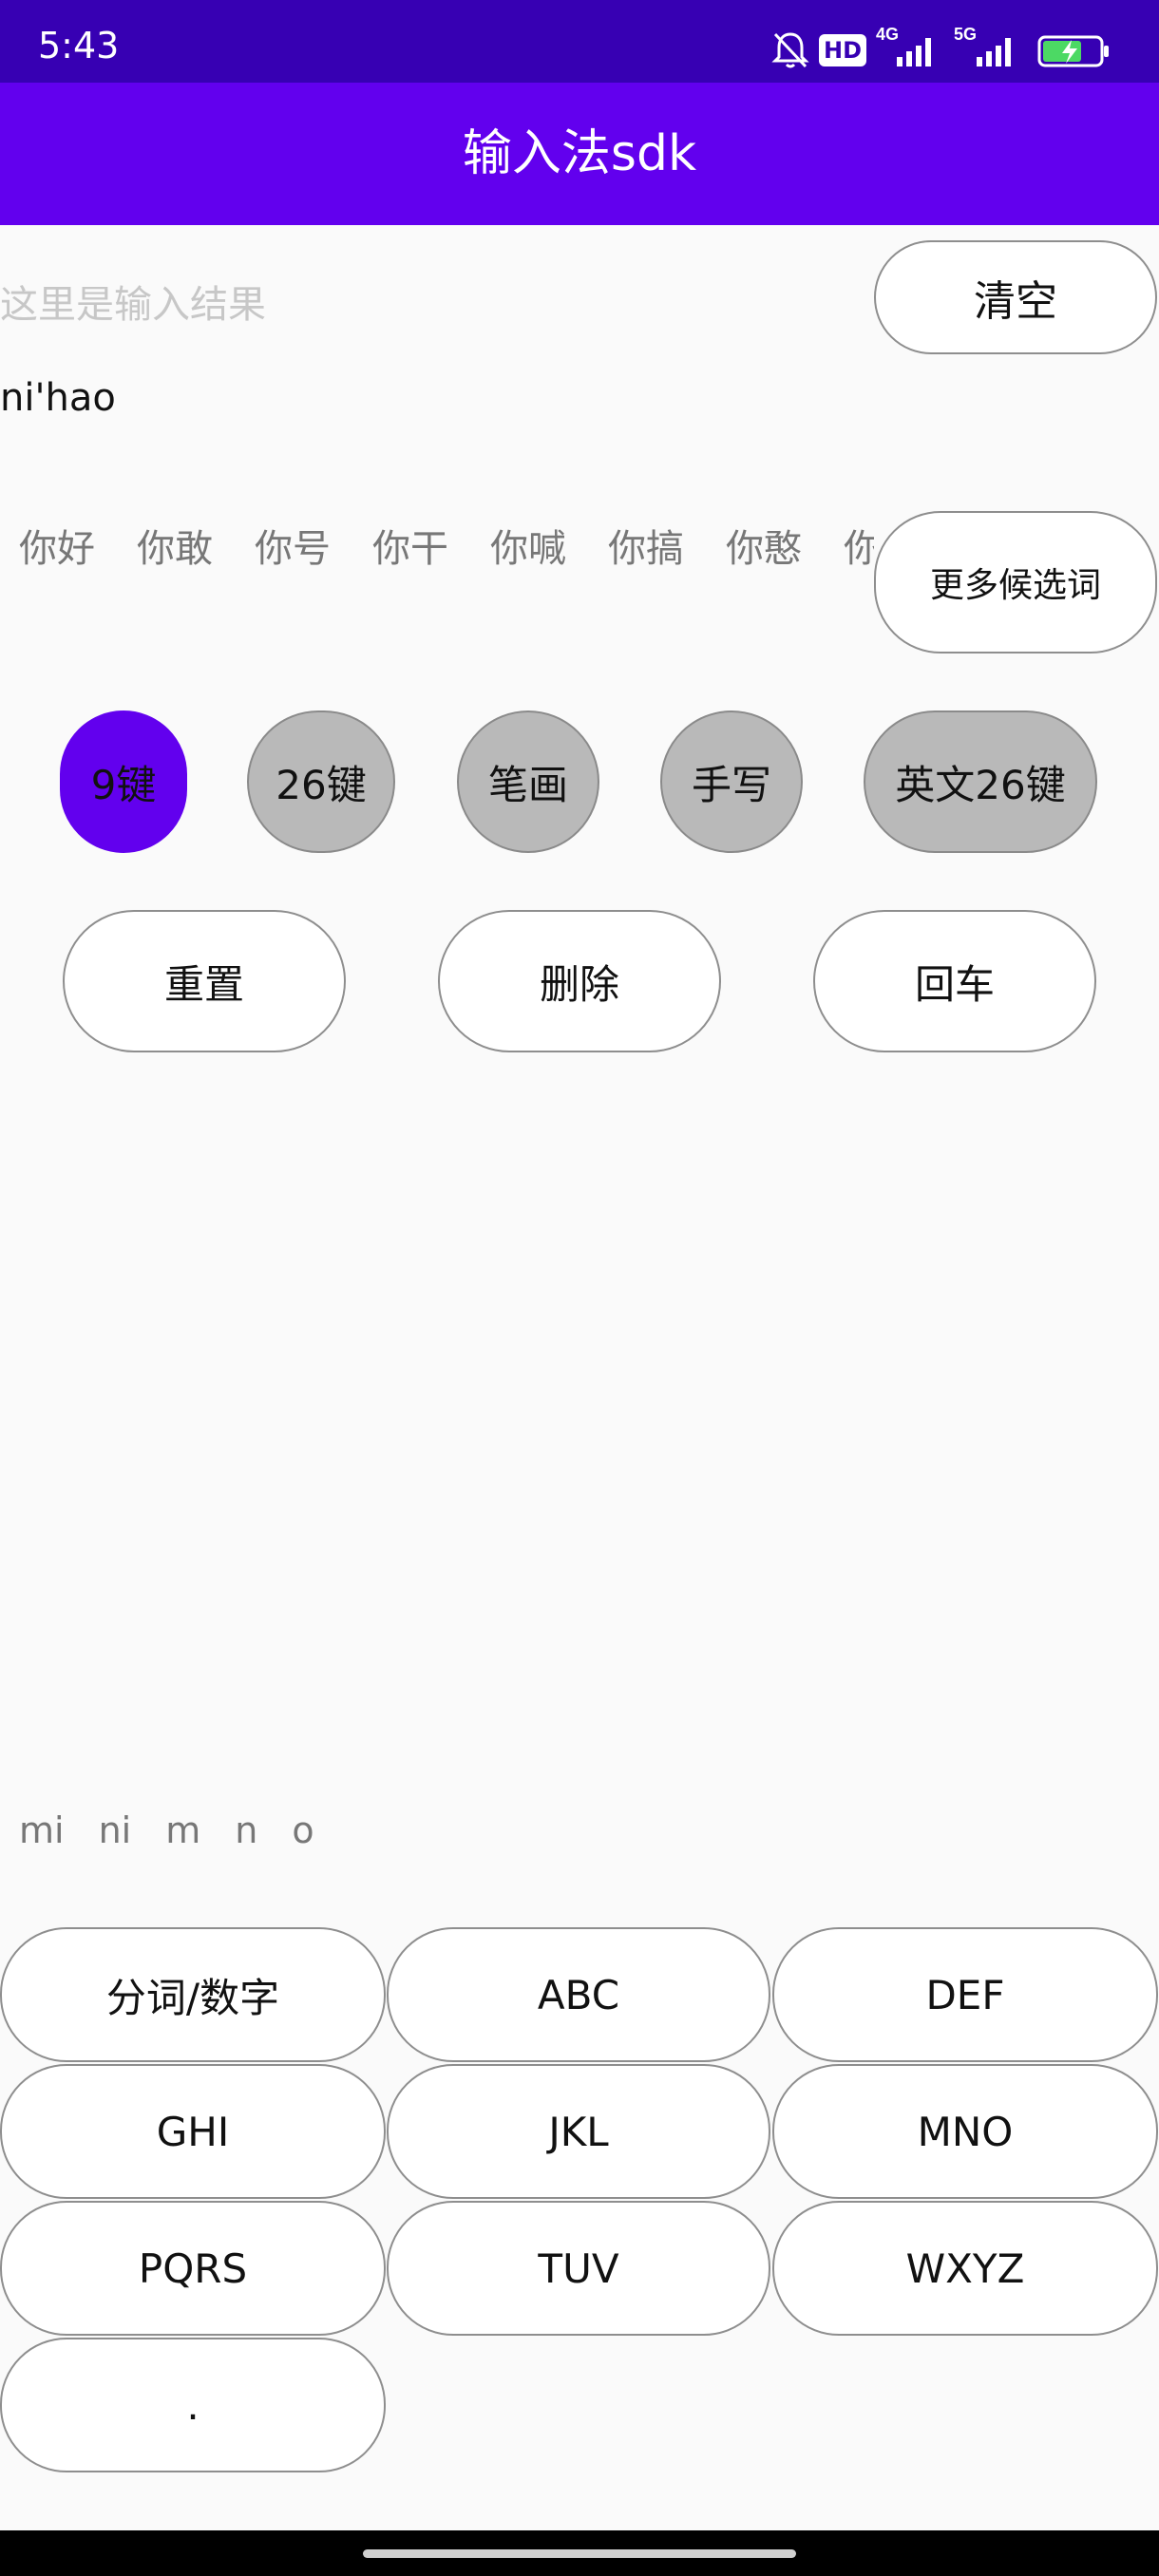 This screenshot has height=2576, width=1159. What do you see at coordinates (193, 2268) in the screenshot?
I see `key-pqrs: PQRS` at bounding box center [193, 2268].